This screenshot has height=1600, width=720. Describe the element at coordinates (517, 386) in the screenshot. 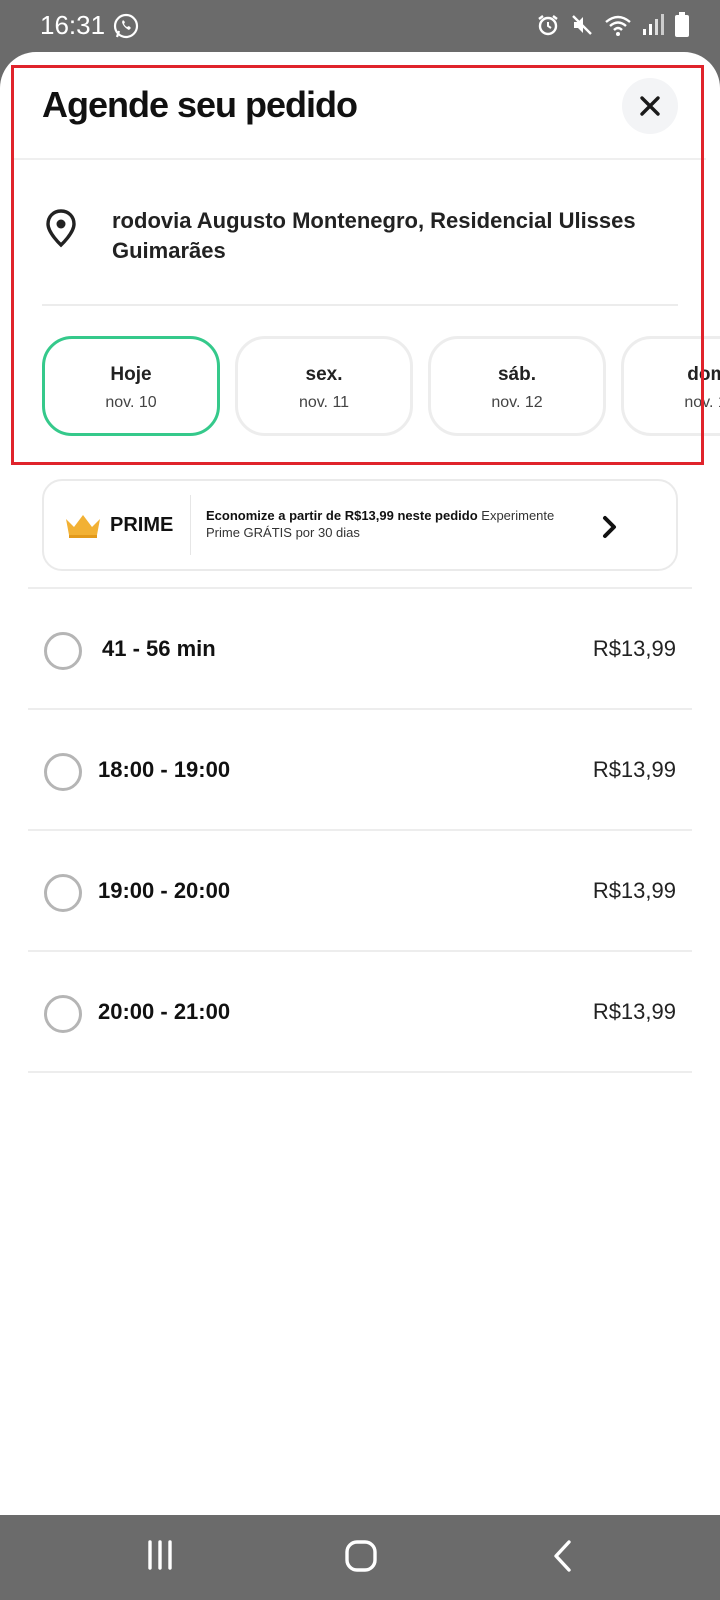

I see `day-chip-sat: sáb. nov. 12` at that location.